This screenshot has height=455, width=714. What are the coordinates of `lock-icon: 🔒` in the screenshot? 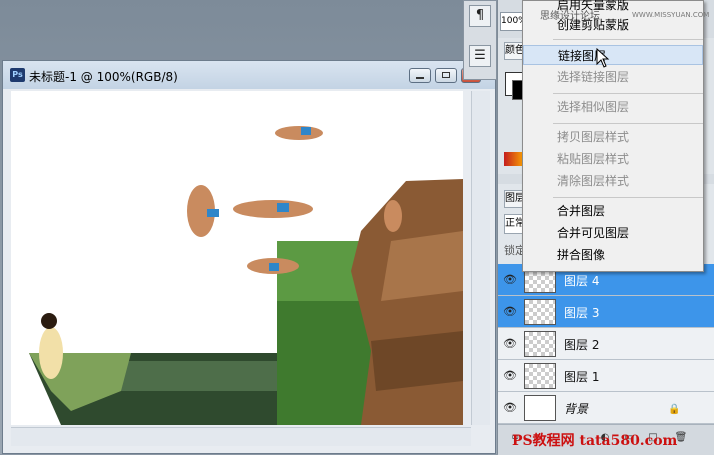 It's located at (674, 409).